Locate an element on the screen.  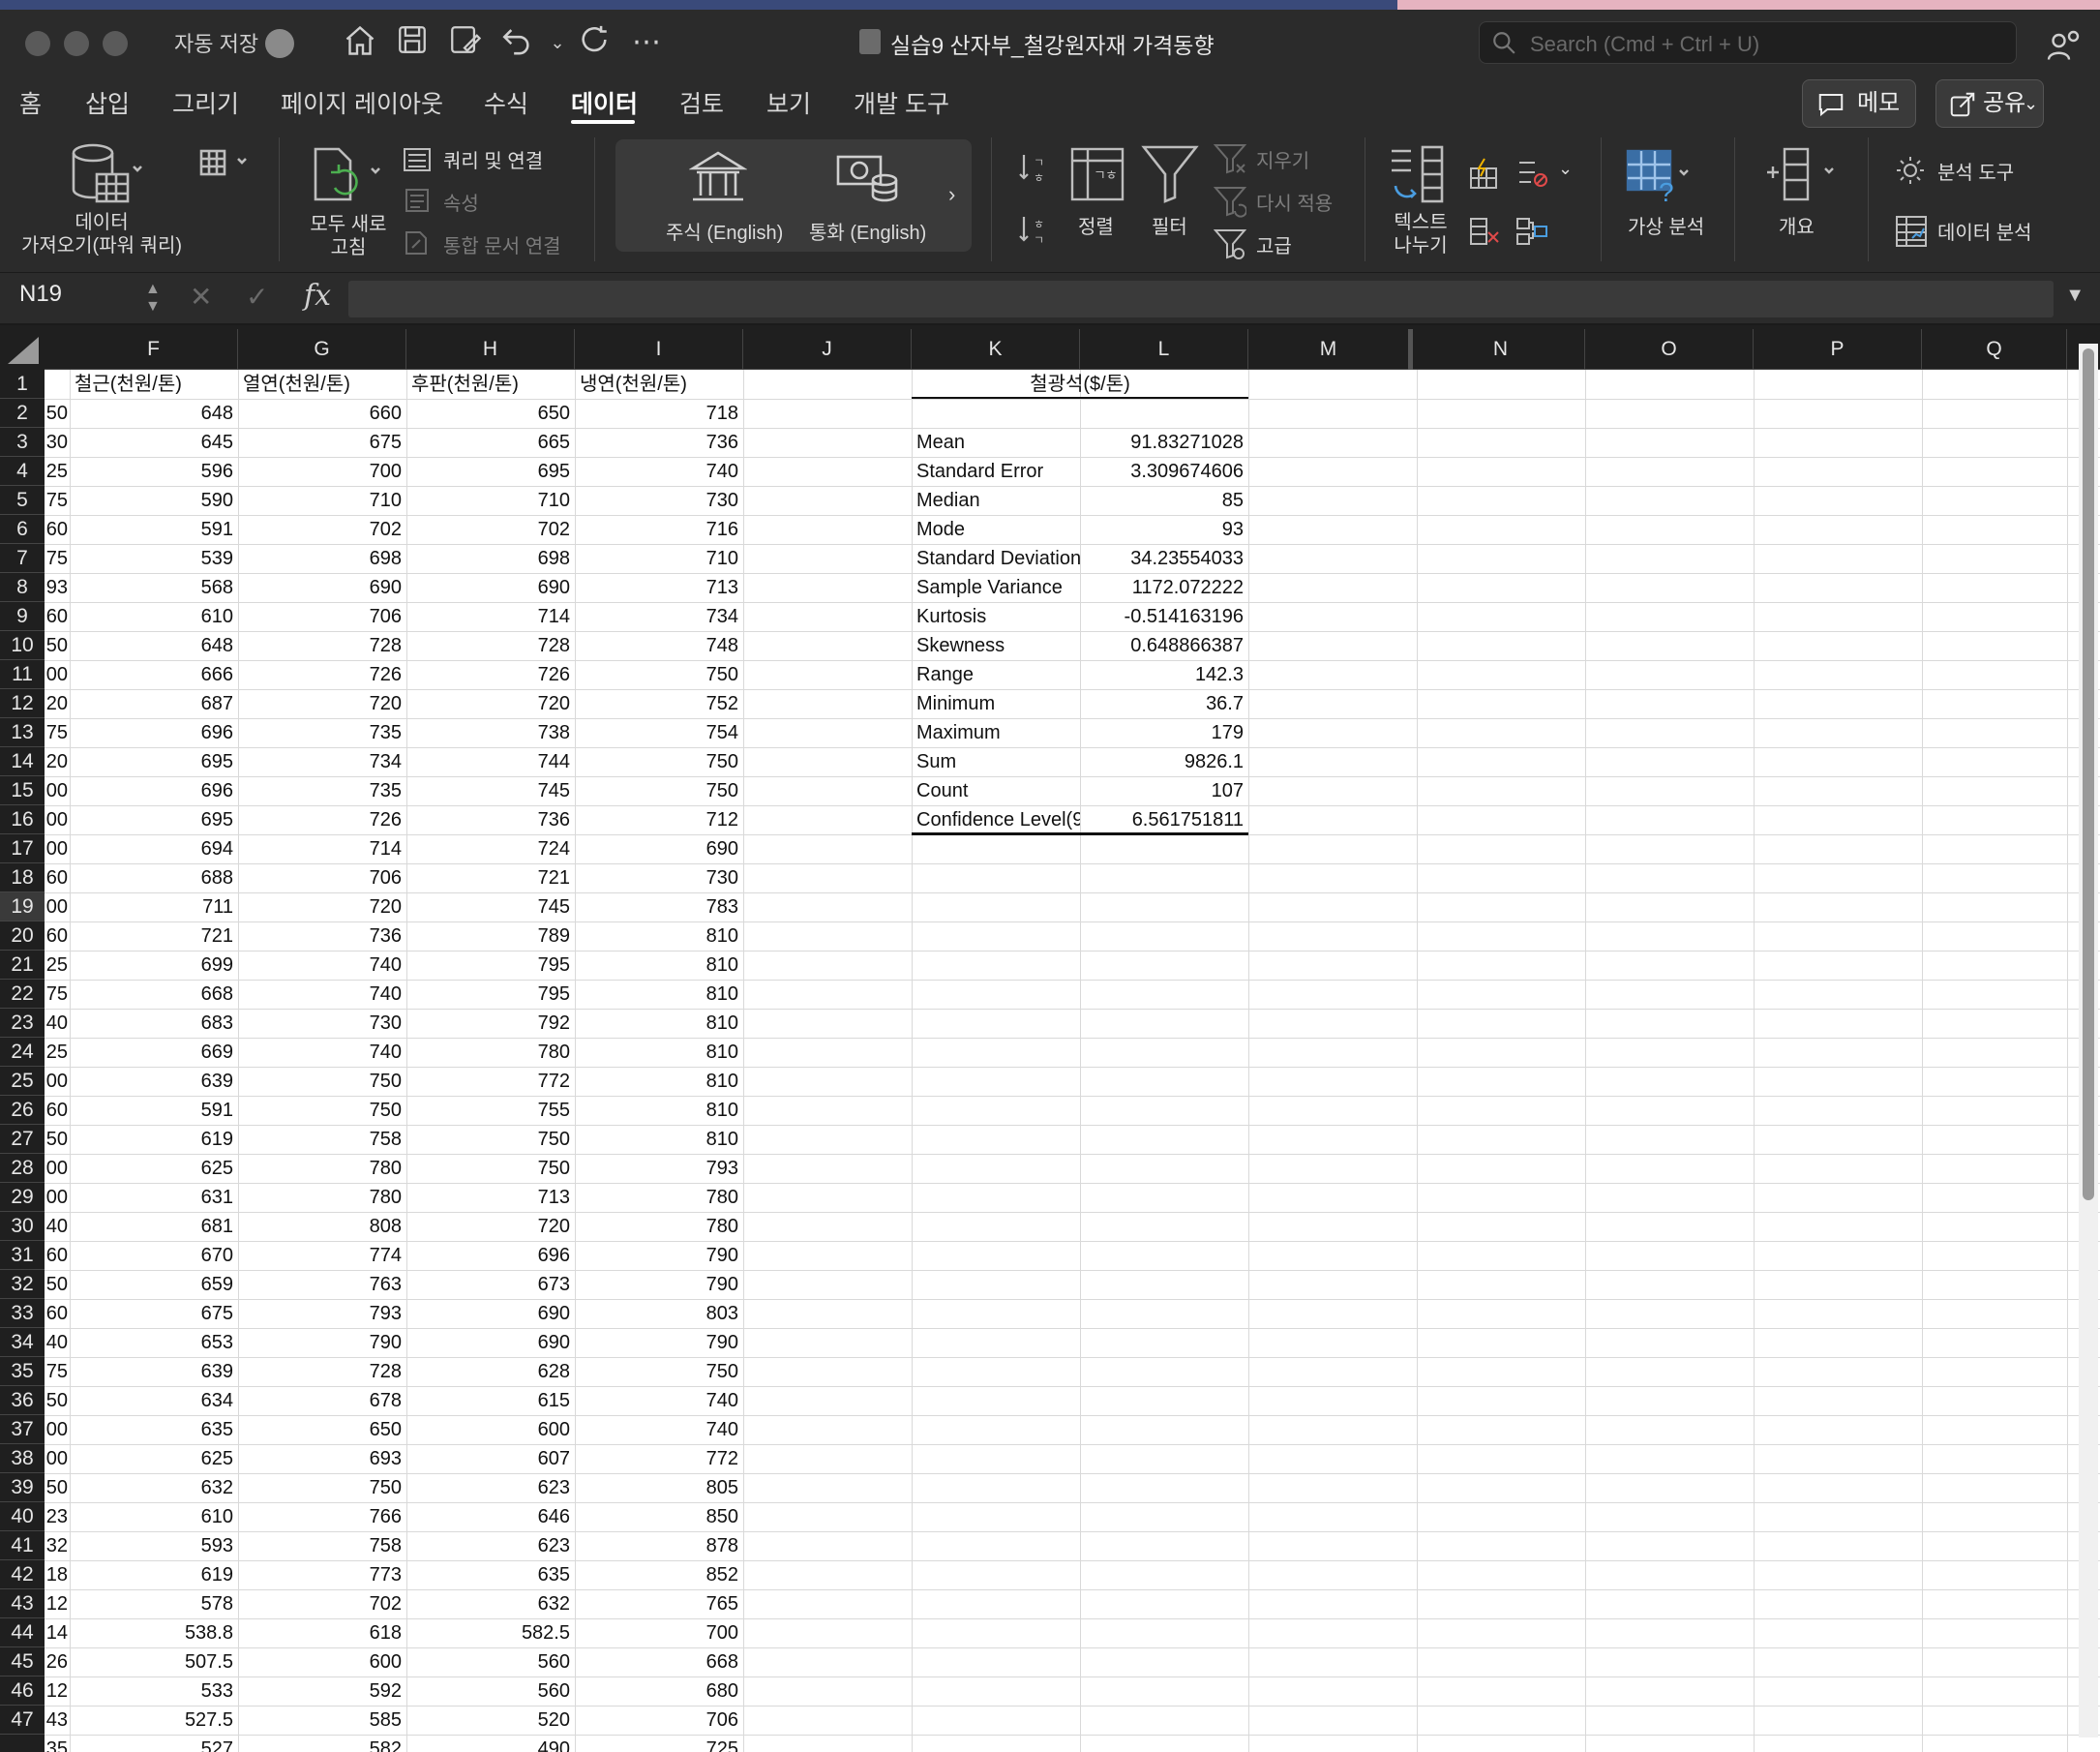
row-header-30: 30 is located at coordinates (23, 1226).